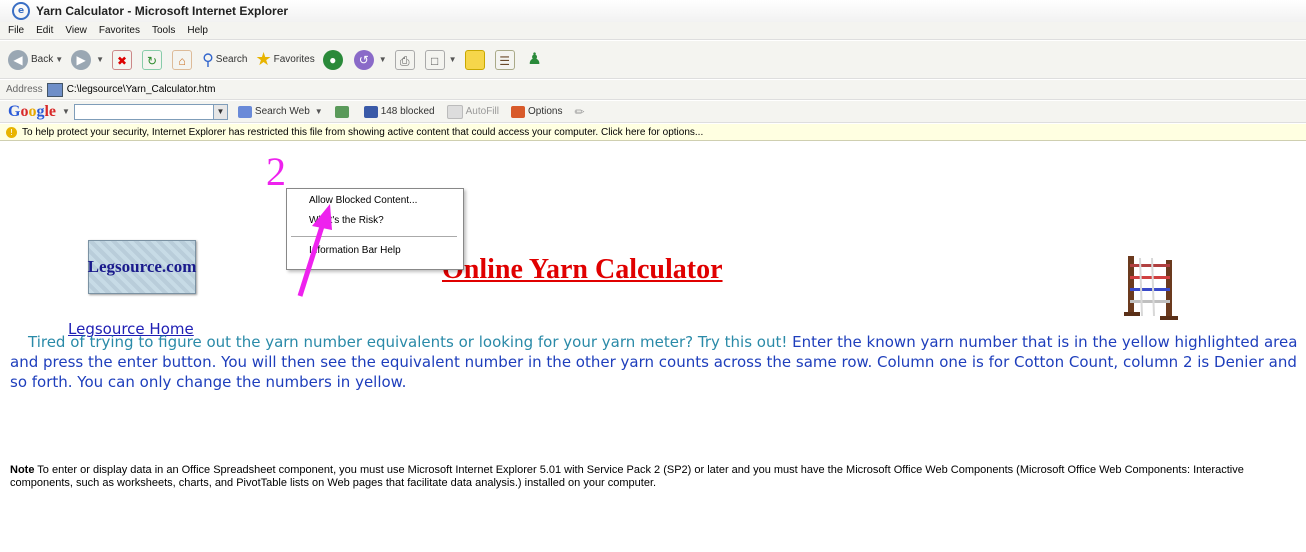 Image resolution: width=1306 pixels, height=552 pixels. I want to click on home-button: ⌂, so click(183, 59).